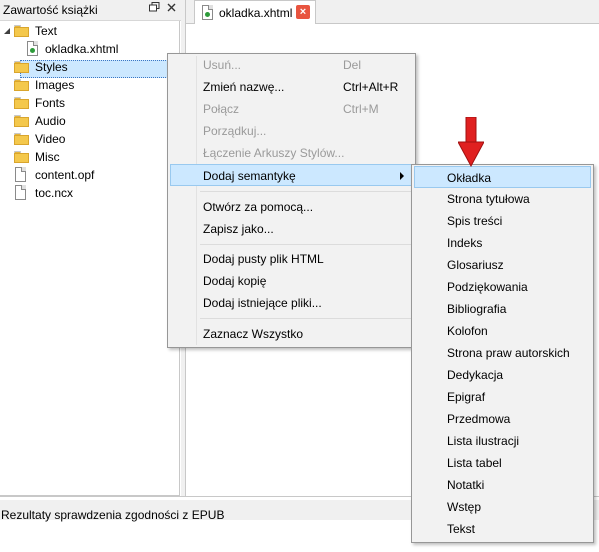 The height and width of the screenshot is (552, 599). What do you see at coordinates (502, 529) in the screenshot?
I see `submenu-item-text: Tekst` at bounding box center [502, 529].